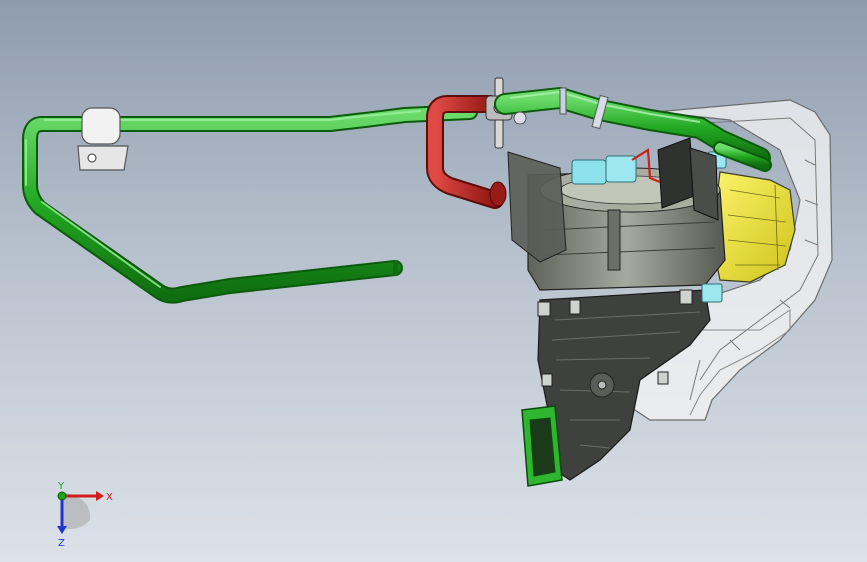 This screenshot has width=867, height=562. I want to click on z-axis-arrowhead, so click(62, 530).